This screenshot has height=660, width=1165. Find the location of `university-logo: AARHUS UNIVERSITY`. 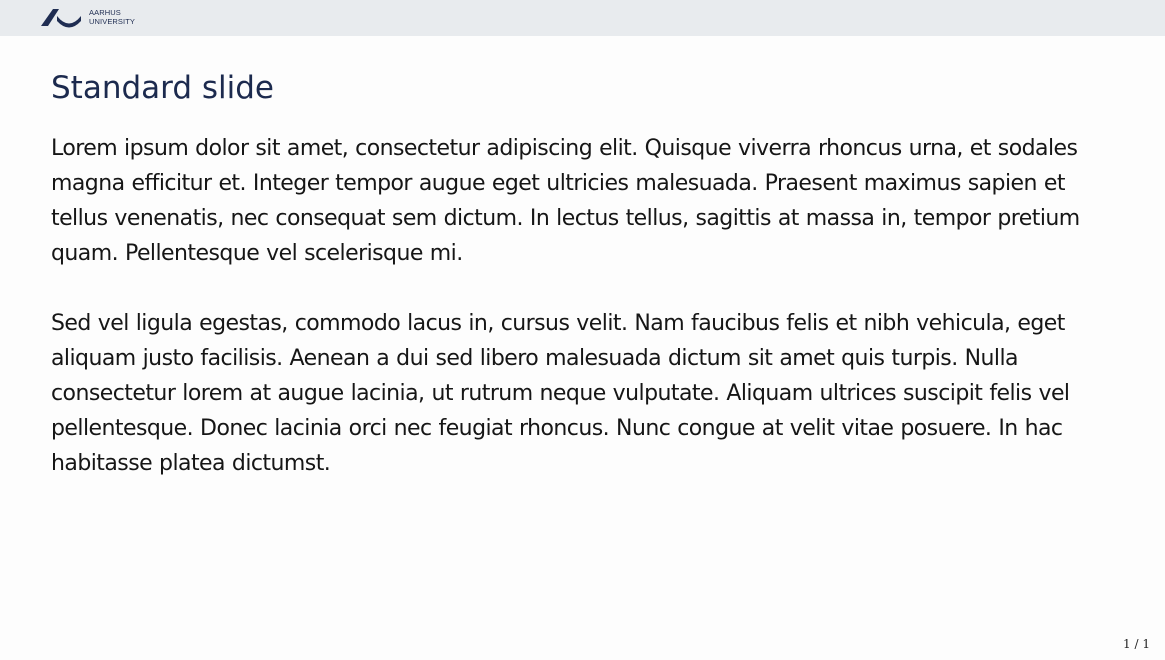

university-logo: AARHUS UNIVERSITY is located at coordinates (87, 17).